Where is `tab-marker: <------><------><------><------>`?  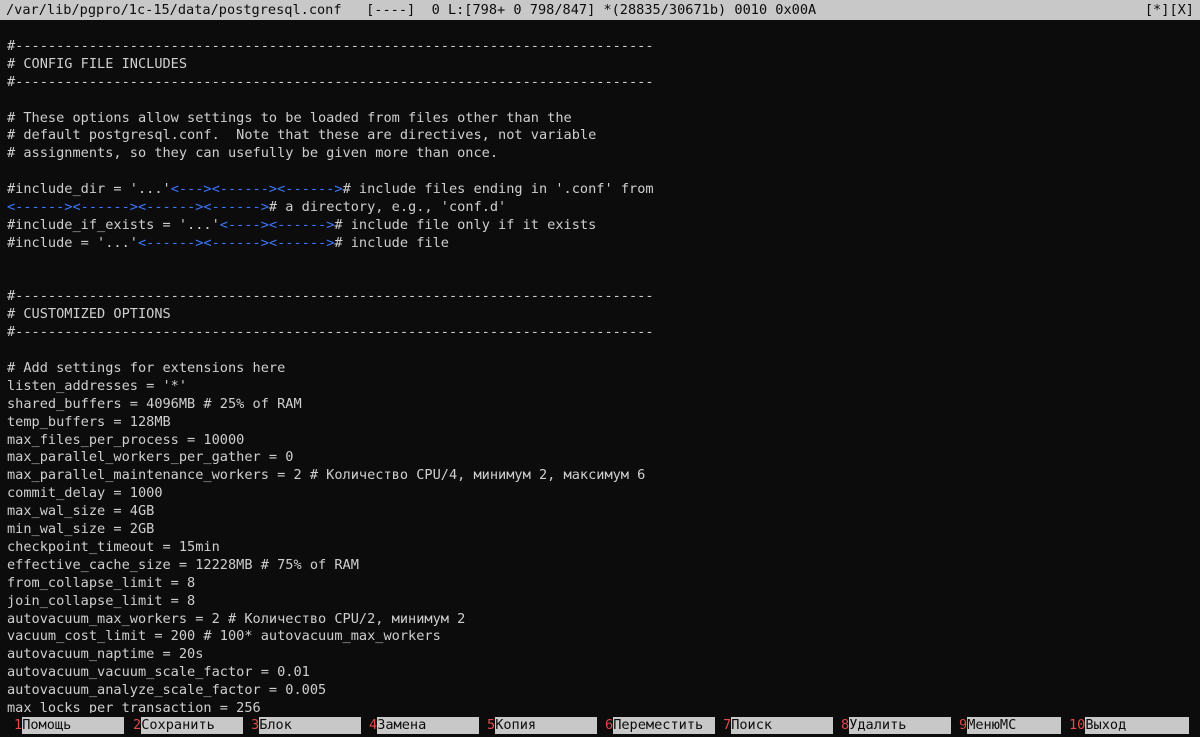 tab-marker: <------><------><------><------> is located at coordinates (138, 207).